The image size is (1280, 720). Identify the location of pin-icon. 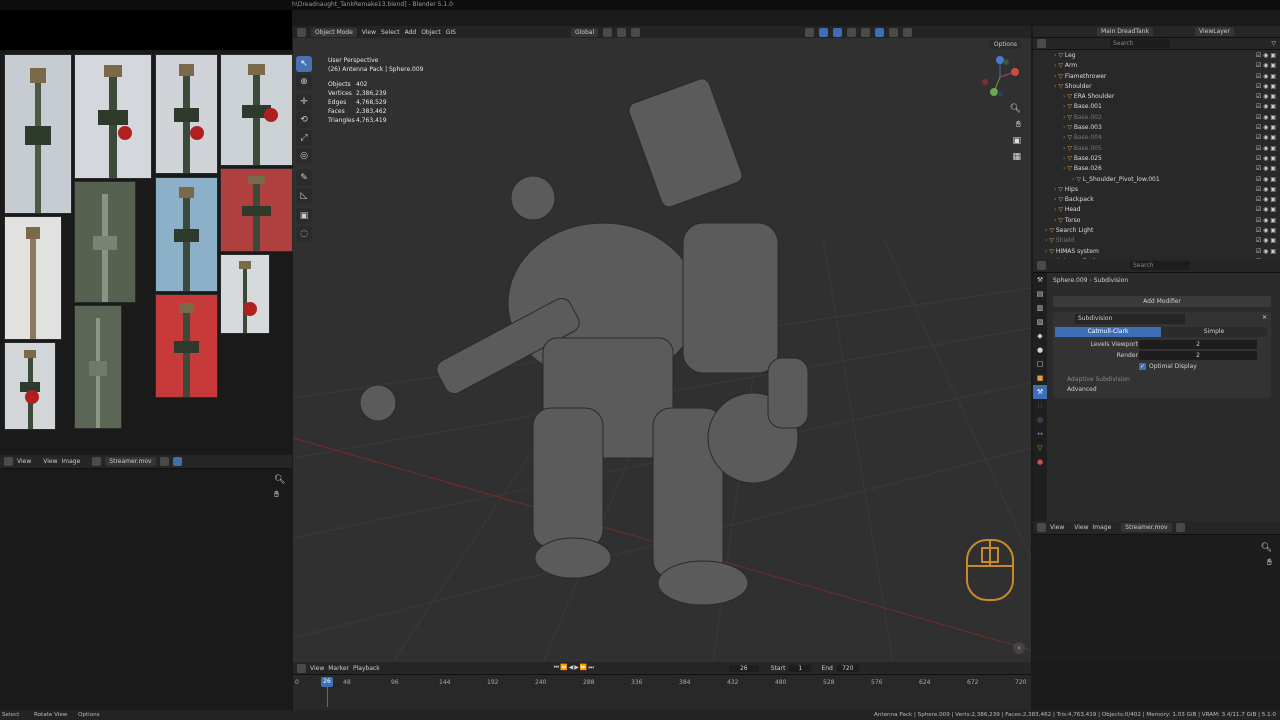
(164, 461).